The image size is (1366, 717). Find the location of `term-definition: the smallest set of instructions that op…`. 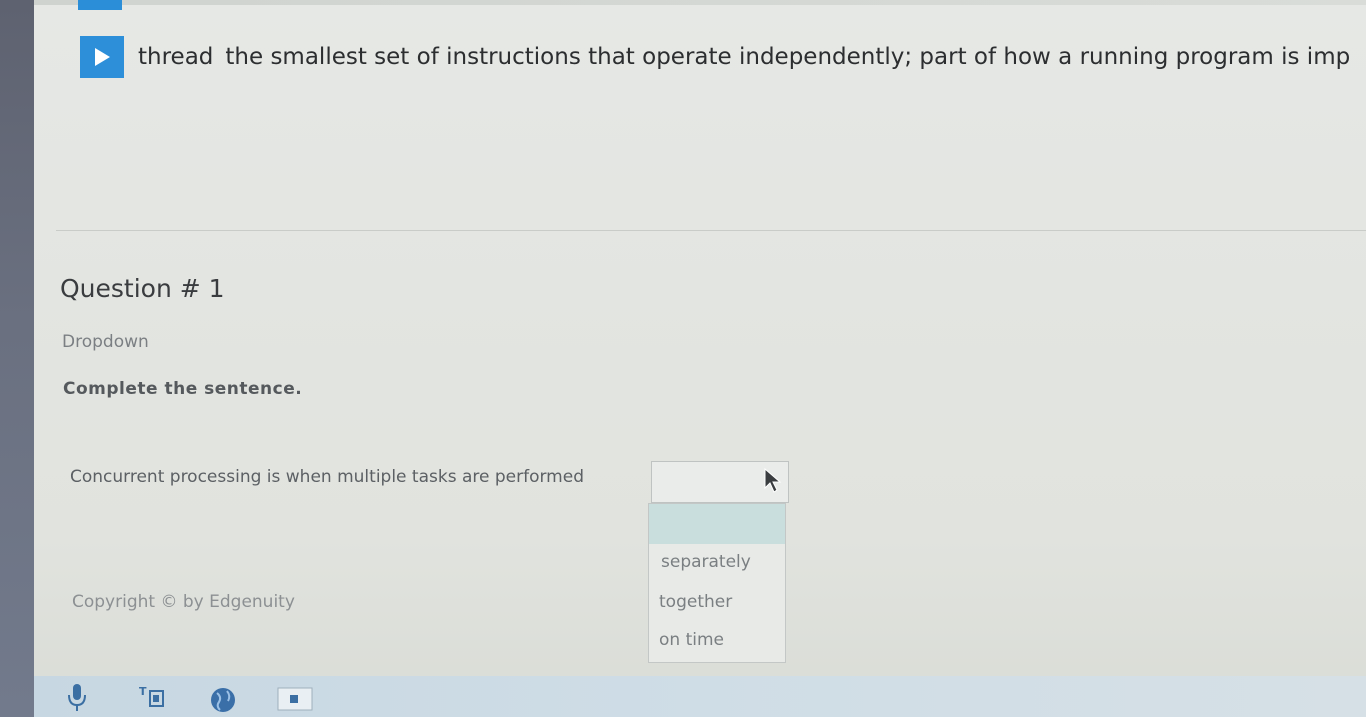

term-definition: the smallest set of instructions that op… is located at coordinates (788, 57).